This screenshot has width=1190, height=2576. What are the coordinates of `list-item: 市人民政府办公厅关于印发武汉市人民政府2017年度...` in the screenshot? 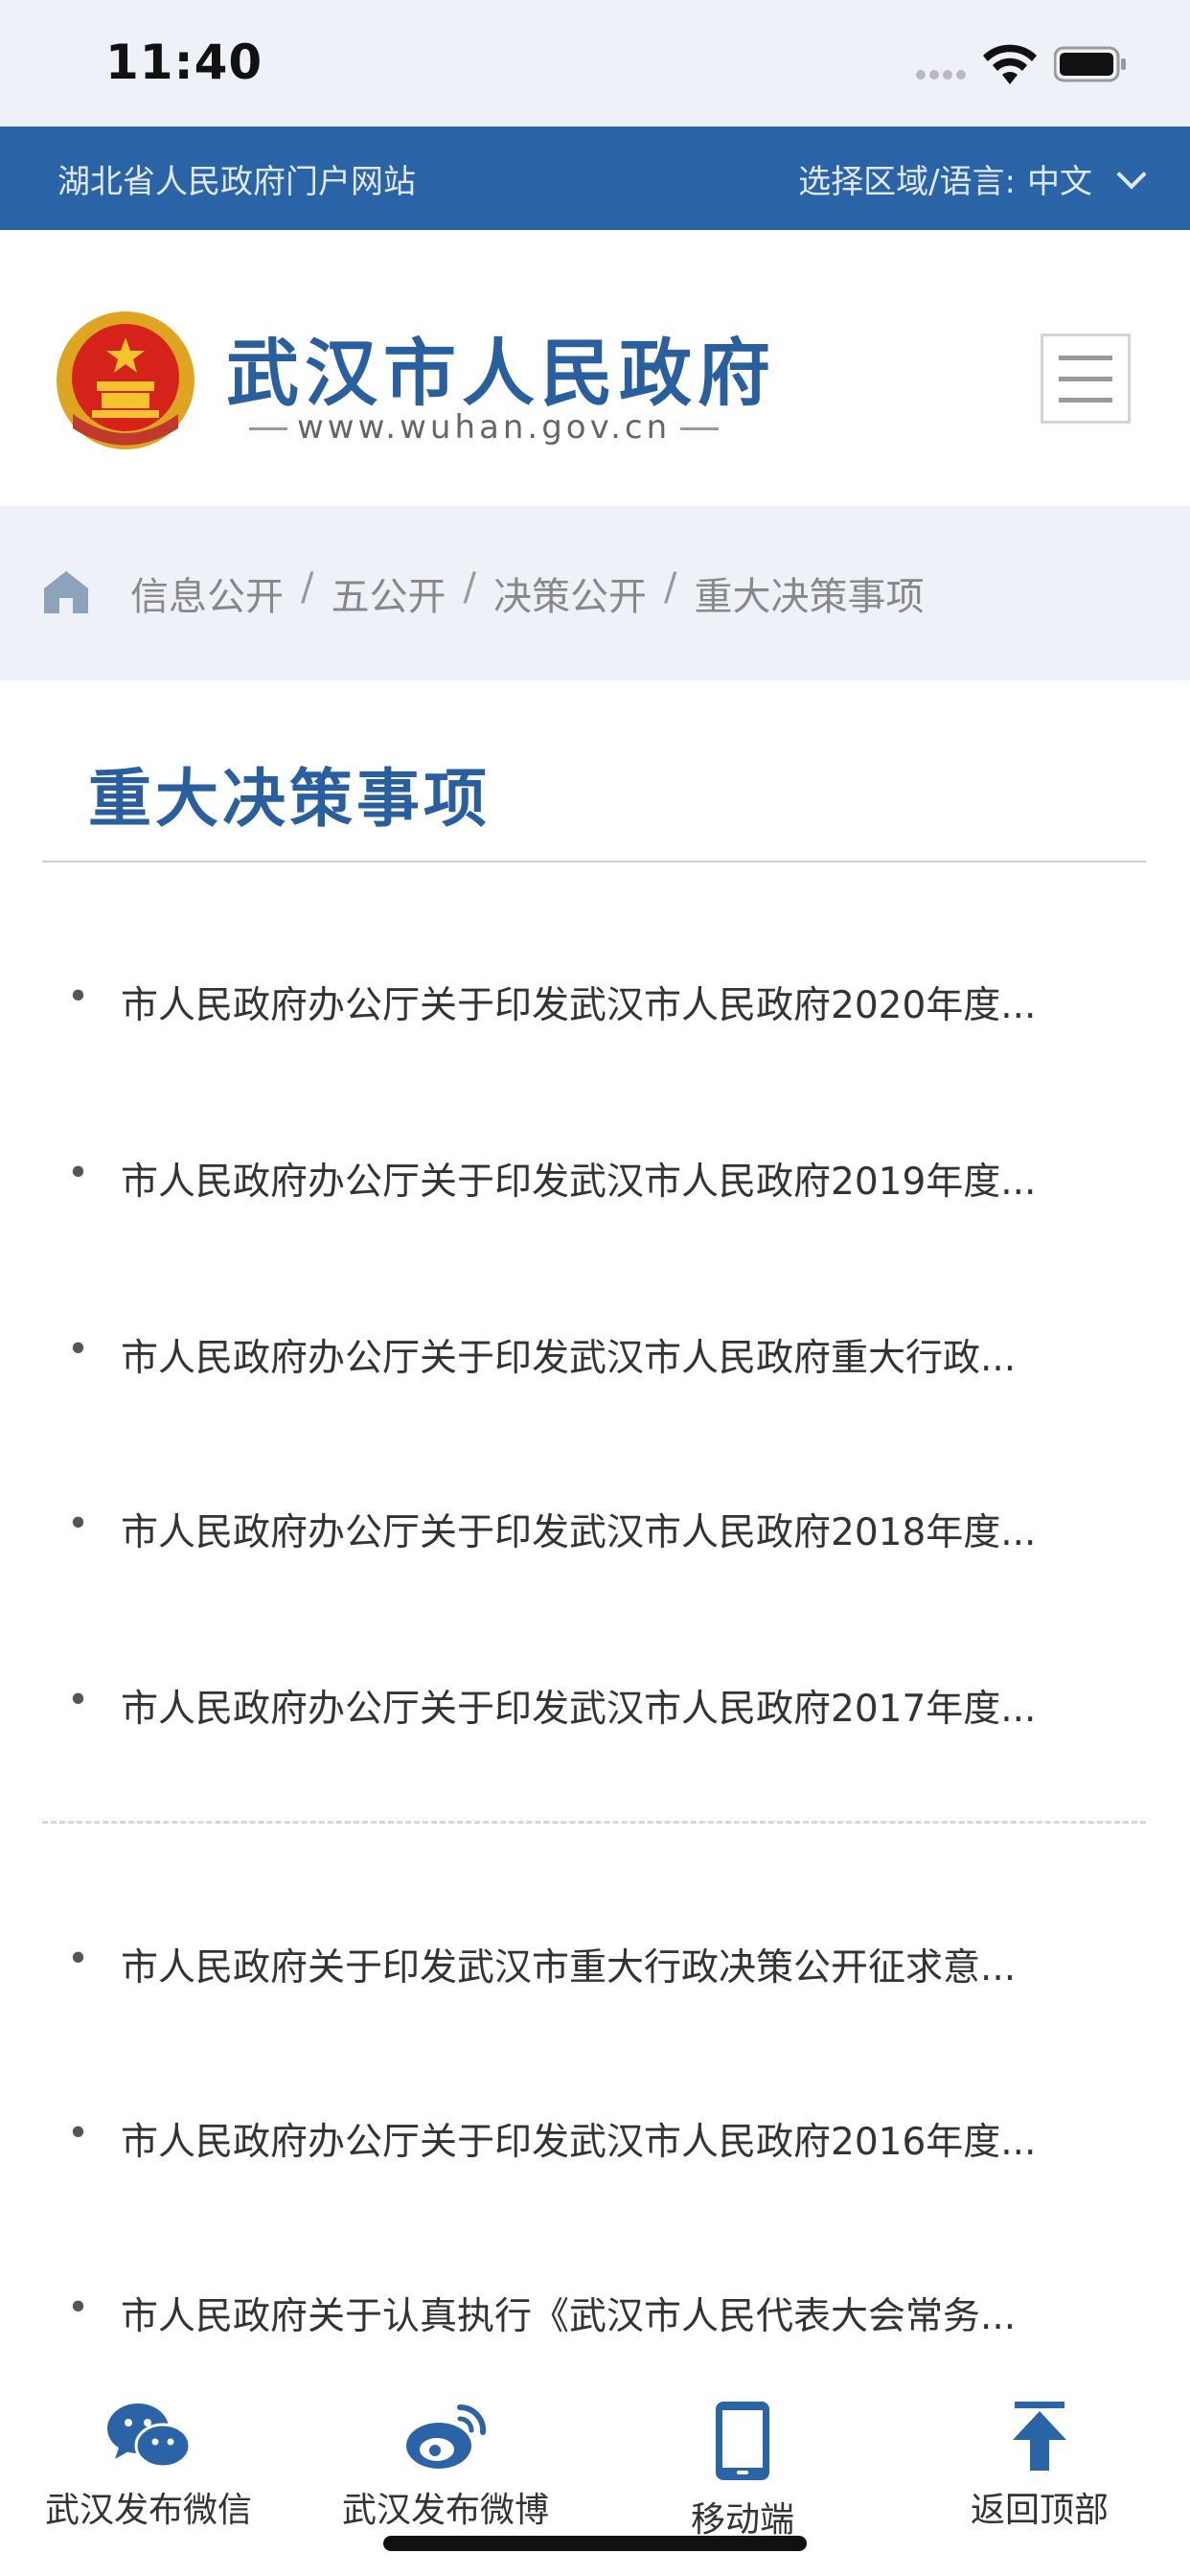 It's located at (599, 1706).